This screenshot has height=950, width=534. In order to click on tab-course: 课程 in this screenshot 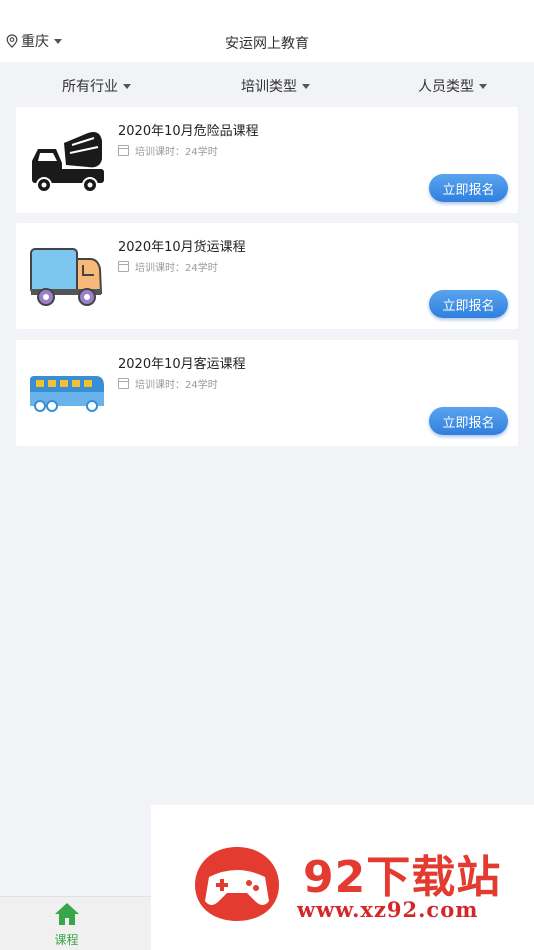, I will do `click(66, 925)`.